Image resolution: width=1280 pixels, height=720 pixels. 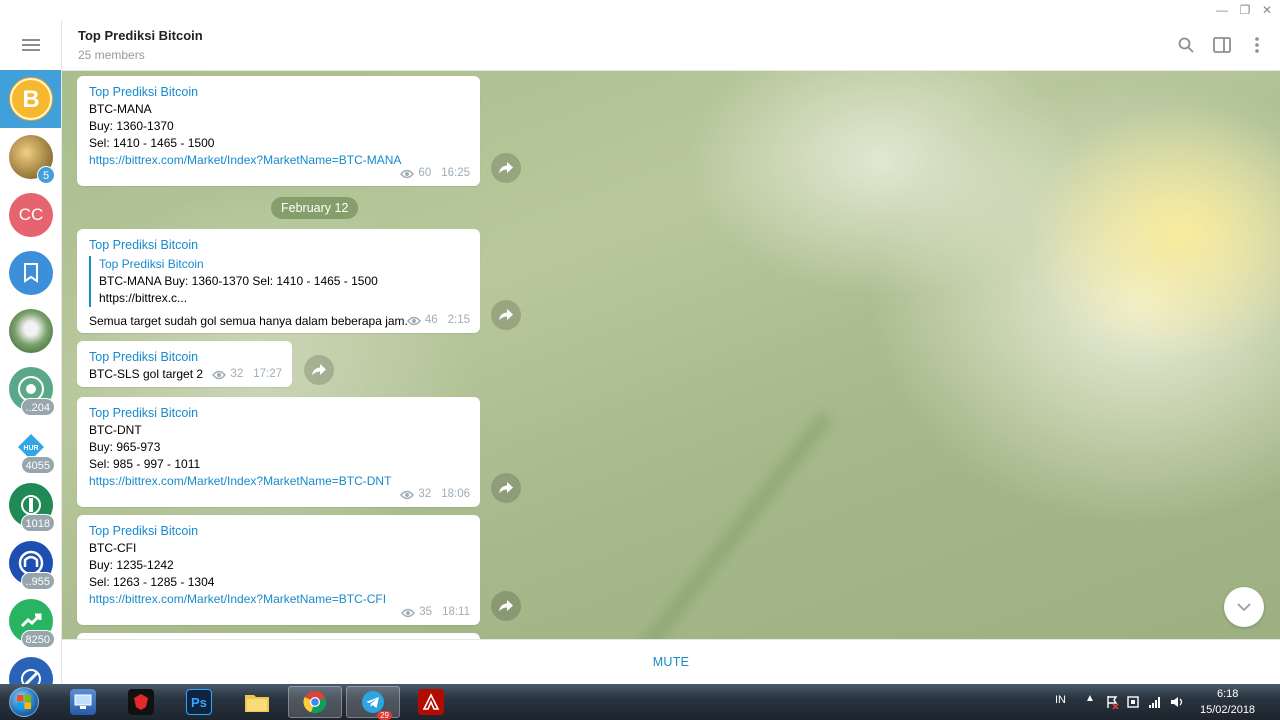 I want to click on avatar-initials: CC, so click(x=31, y=215).